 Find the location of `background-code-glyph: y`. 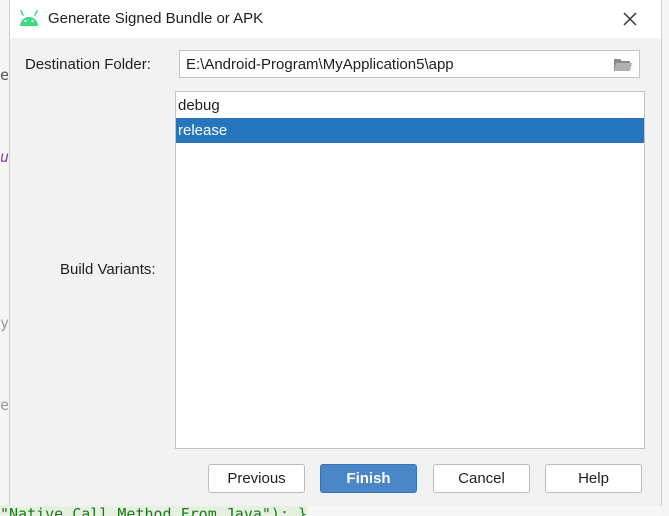

background-code-glyph: y is located at coordinates (5, 323).